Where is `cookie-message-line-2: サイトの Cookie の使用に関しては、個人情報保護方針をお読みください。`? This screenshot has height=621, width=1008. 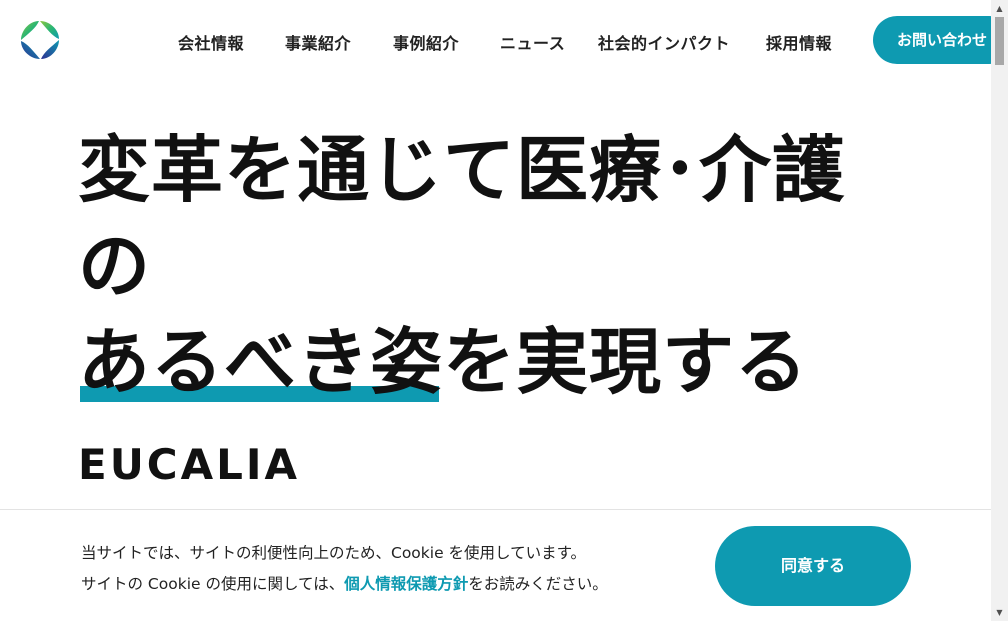
cookie-message-line-2: サイトの Cookie の使用に関しては、個人情報保護方針をお読みください。 is located at coordinates (344, 584).